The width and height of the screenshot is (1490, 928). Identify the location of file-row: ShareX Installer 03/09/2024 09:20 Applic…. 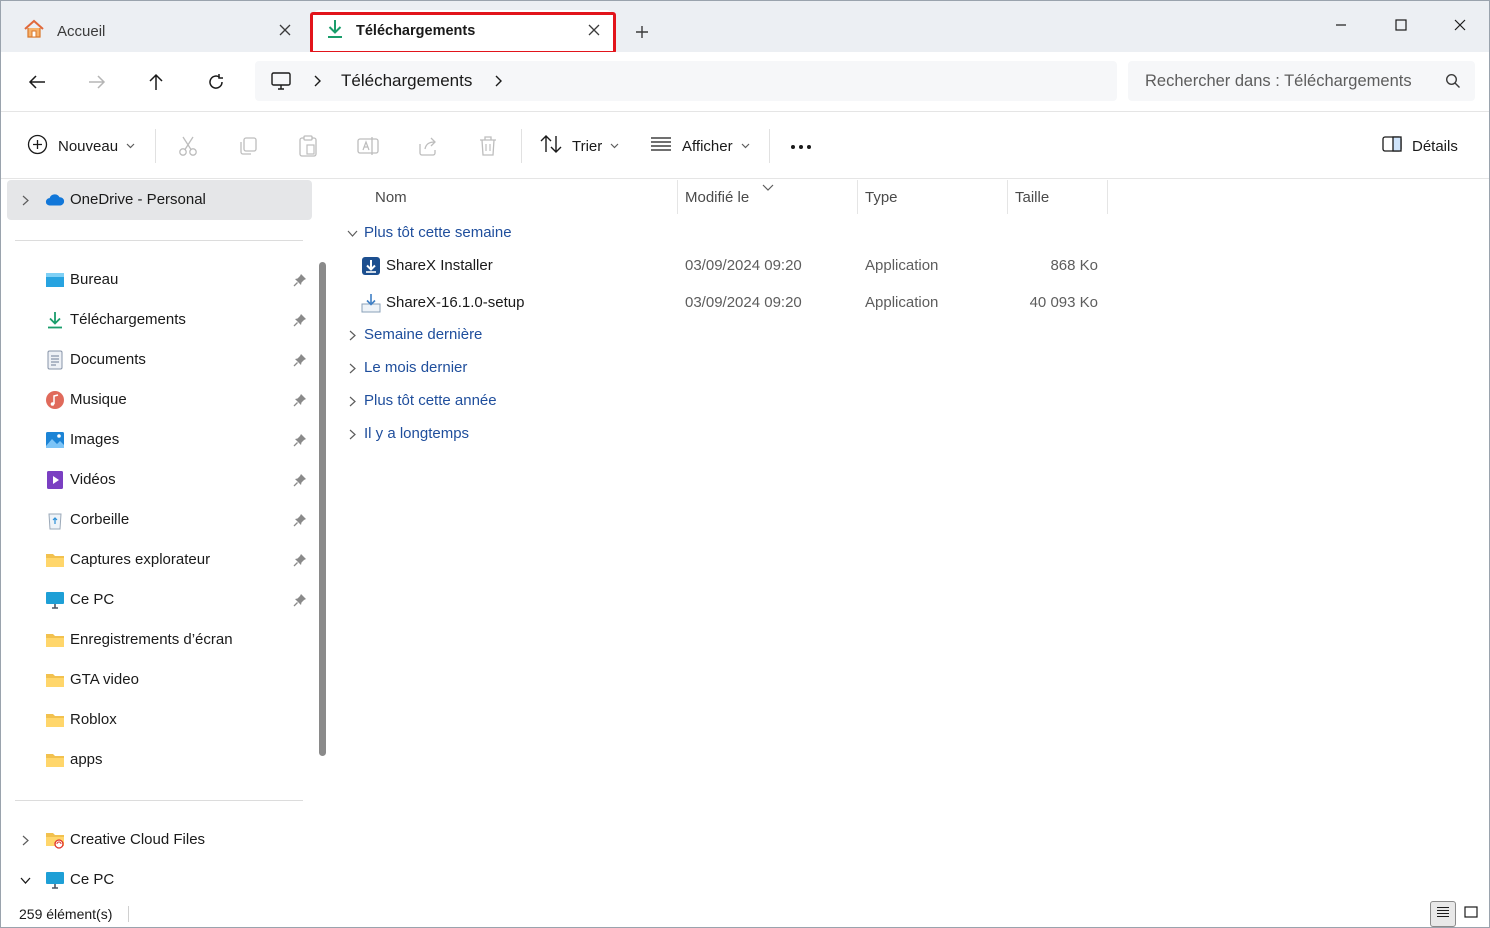
(730, 266).